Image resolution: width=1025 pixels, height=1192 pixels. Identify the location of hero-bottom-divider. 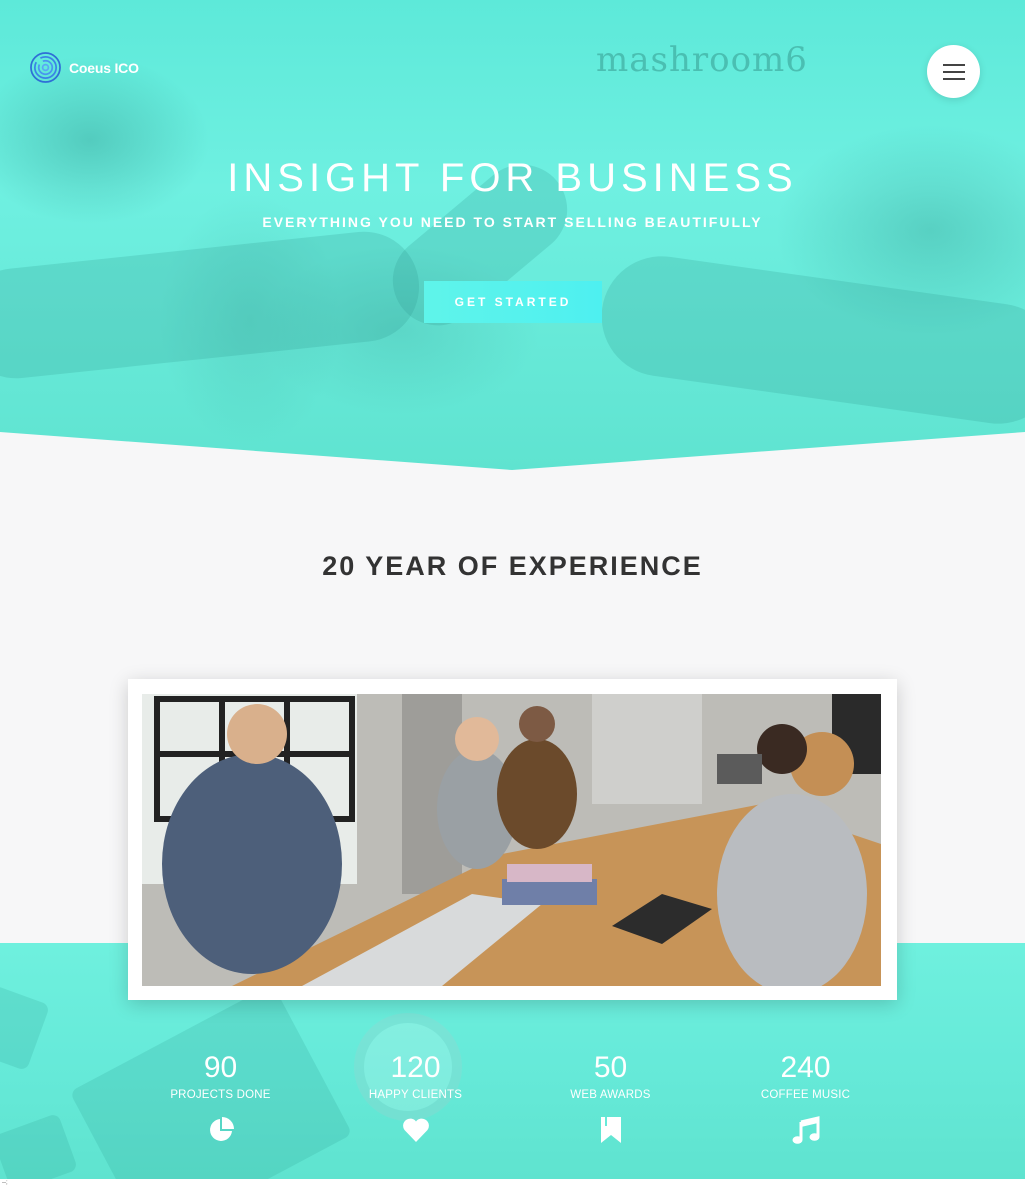
(512, 451).